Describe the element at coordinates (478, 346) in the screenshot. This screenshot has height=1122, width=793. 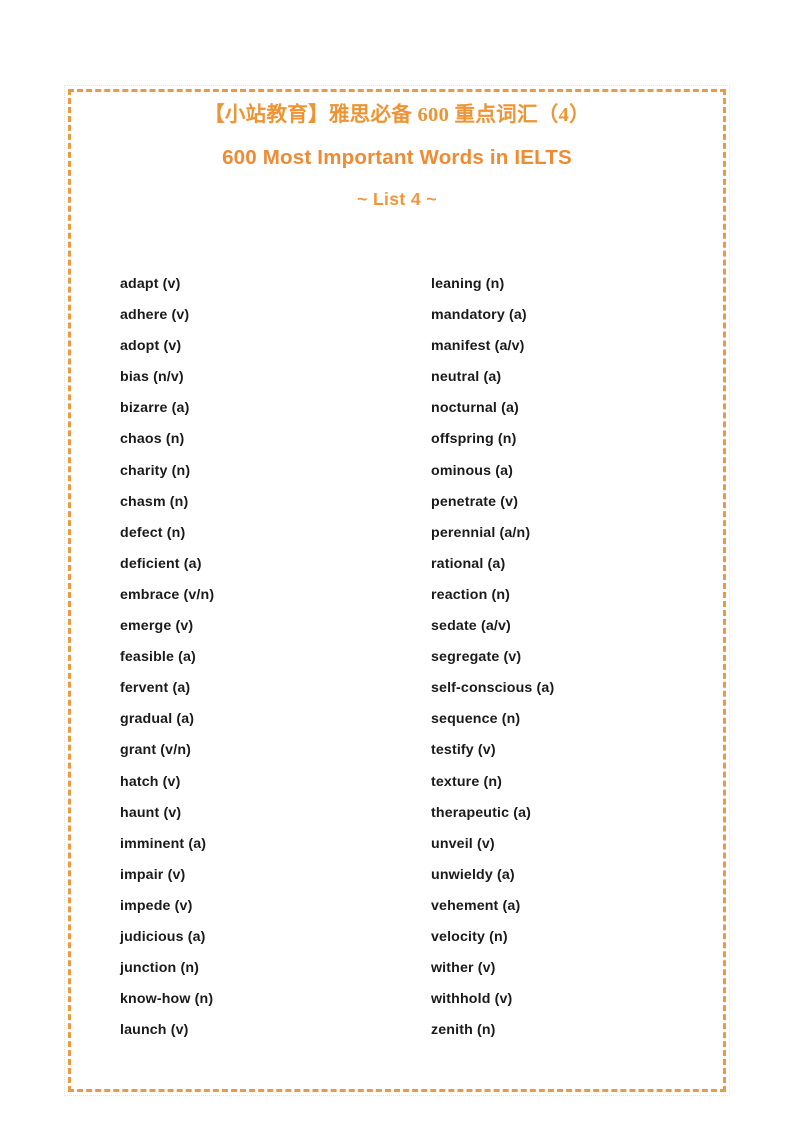
I see `word-entry: manifest (a/v)` at that location.